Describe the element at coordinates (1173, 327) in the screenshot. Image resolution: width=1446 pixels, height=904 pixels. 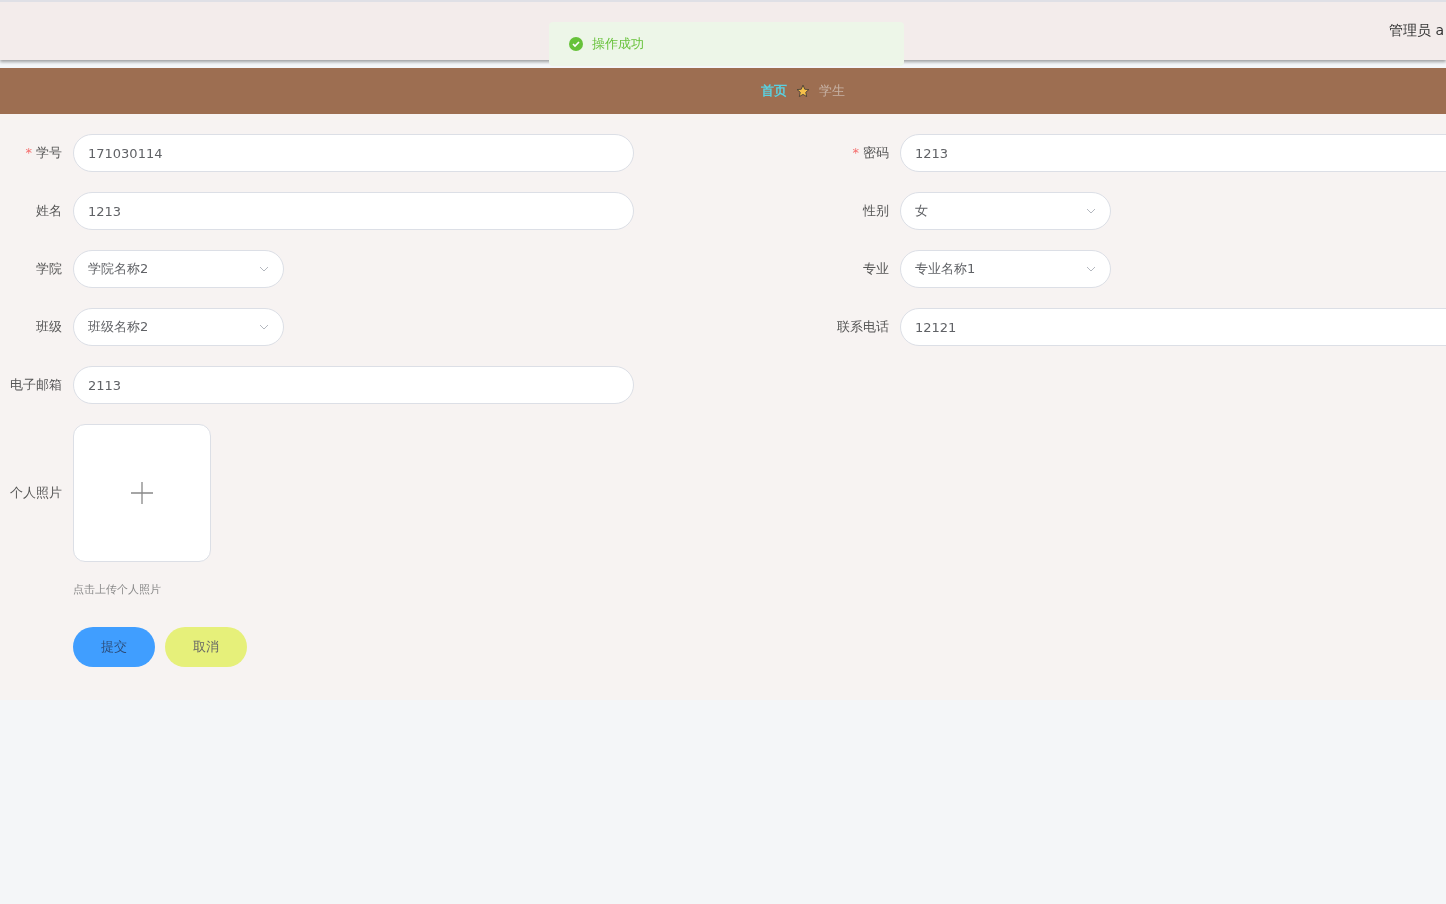
I see `input-field: 12121` at that location.